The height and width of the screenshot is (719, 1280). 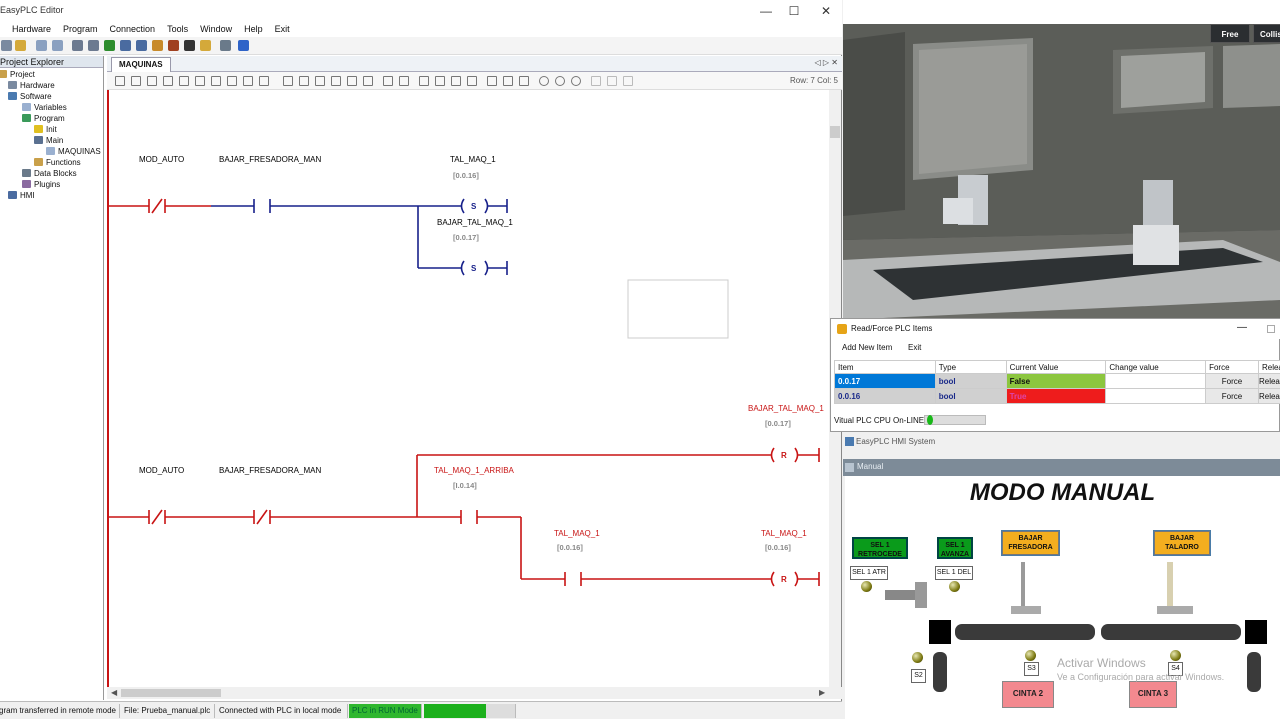 I want to click on contact-nc-icon, so click(x=136, y=81).